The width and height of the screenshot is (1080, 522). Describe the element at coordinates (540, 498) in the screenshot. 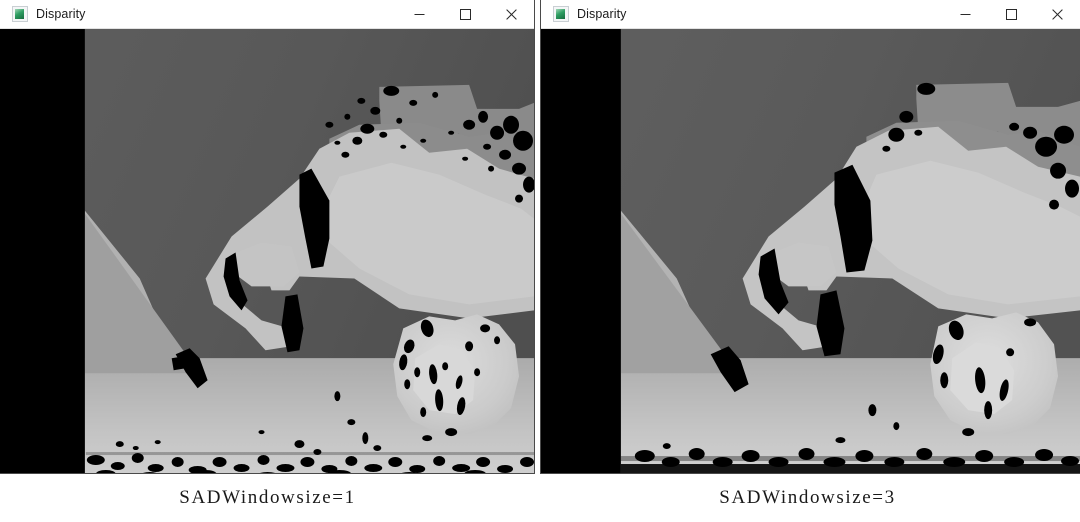

I see `caption-row: SADWindowsize=1 SADWindowsize=3` at that location.